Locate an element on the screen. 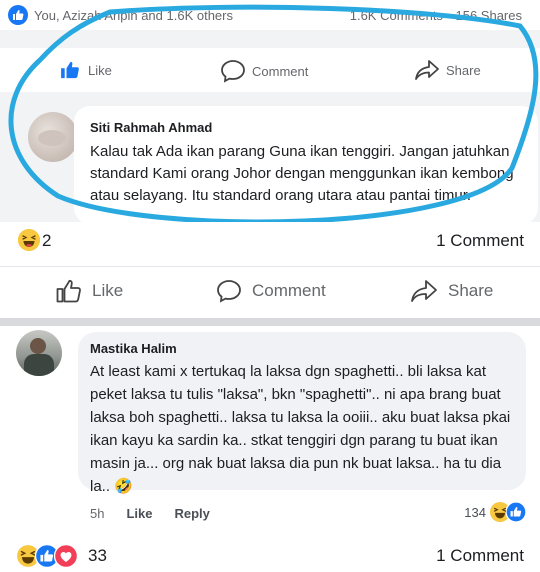  quoted-action-bar: Like Comment Share is located at coordinates (270, 70).